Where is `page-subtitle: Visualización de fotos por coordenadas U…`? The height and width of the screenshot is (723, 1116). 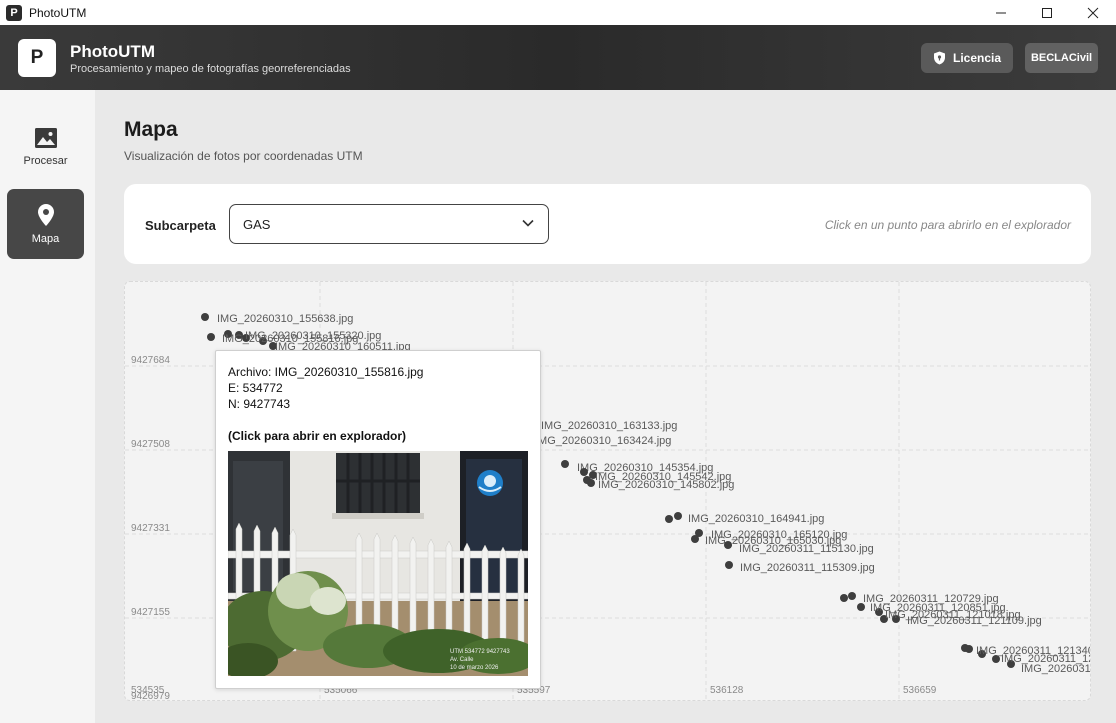
page-subtitle: Visualización de fotos por coordenadas U… is located at coordinates (243, 156).